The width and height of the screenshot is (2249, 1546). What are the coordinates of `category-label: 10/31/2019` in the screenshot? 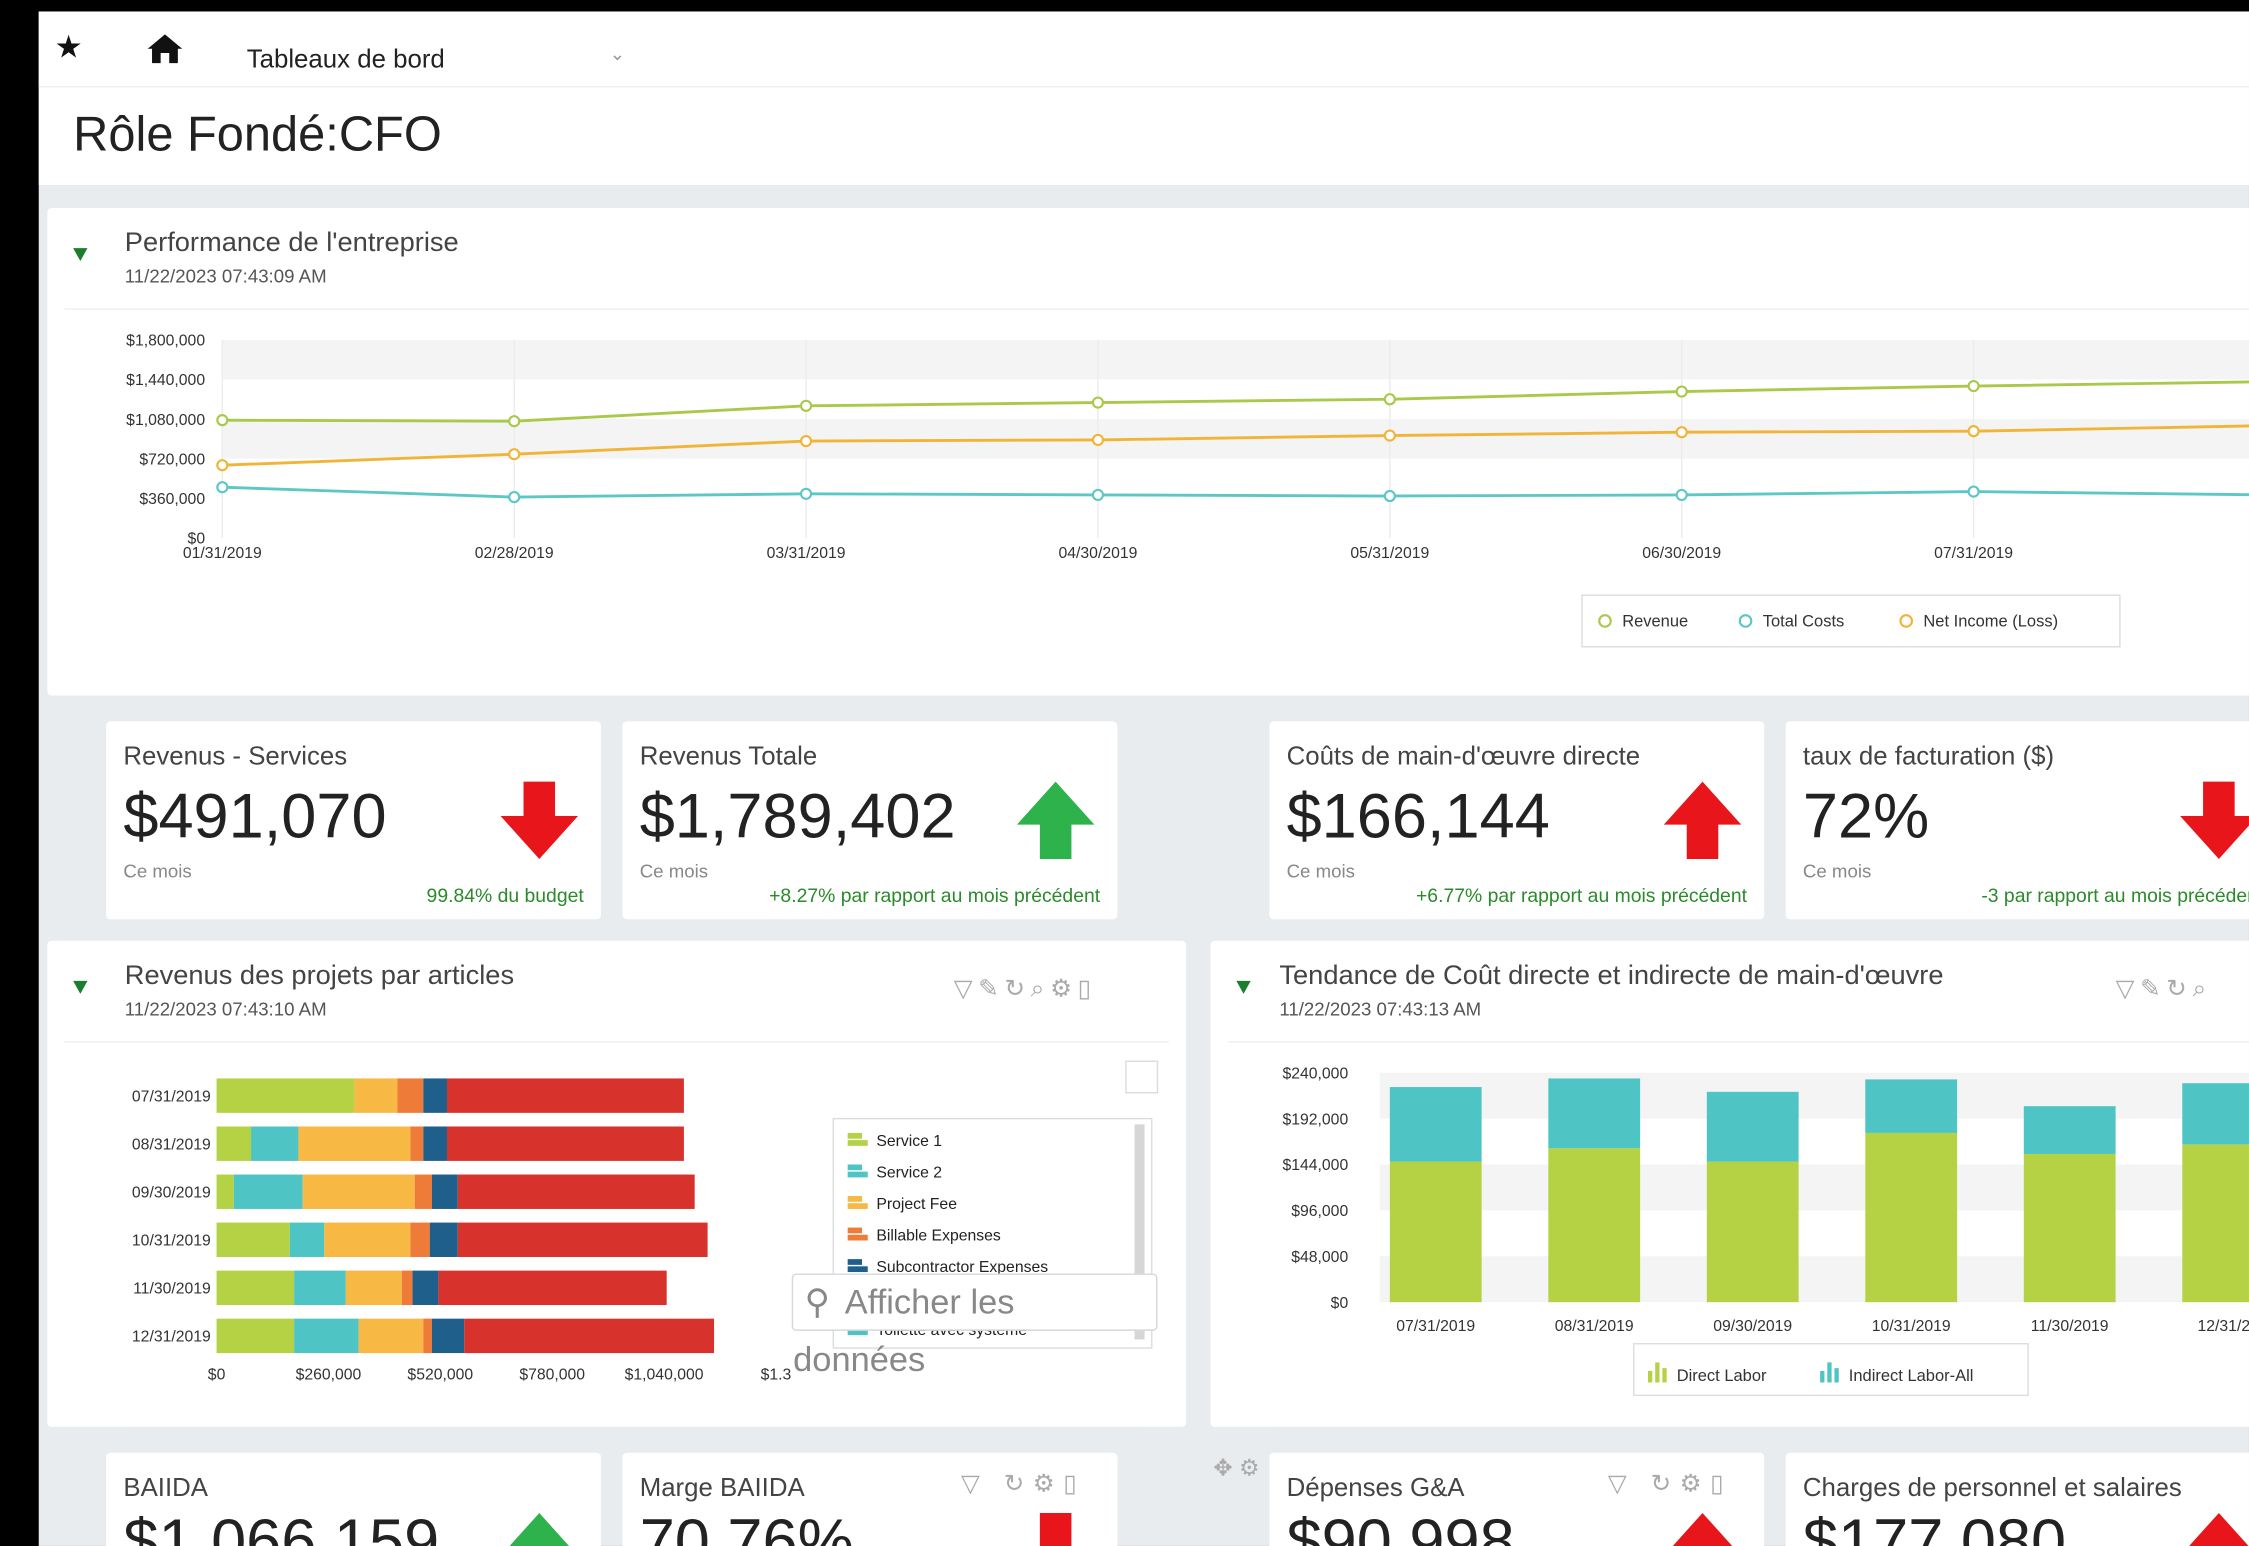 It's located at (171, 1241).